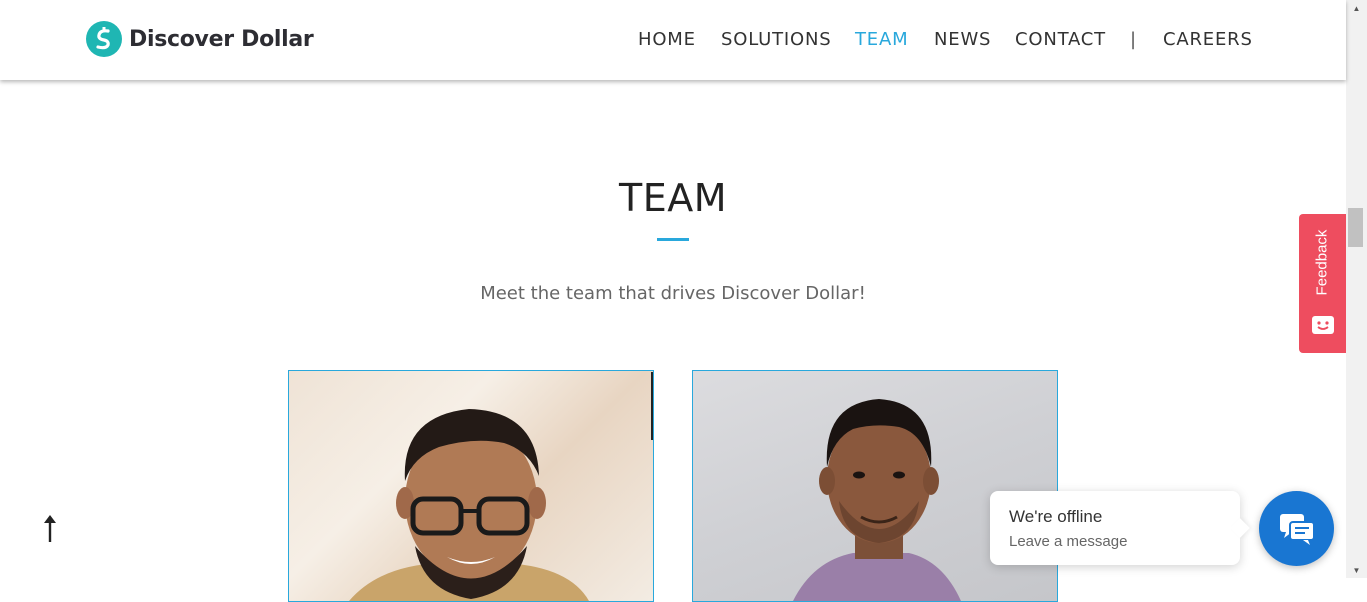 The width and height of the screenshot is (1367, 602). What do you see at coordinates (962, 39) in the screenshot?
I see `nav-news: NEWS` at bounding box center [962, 39].